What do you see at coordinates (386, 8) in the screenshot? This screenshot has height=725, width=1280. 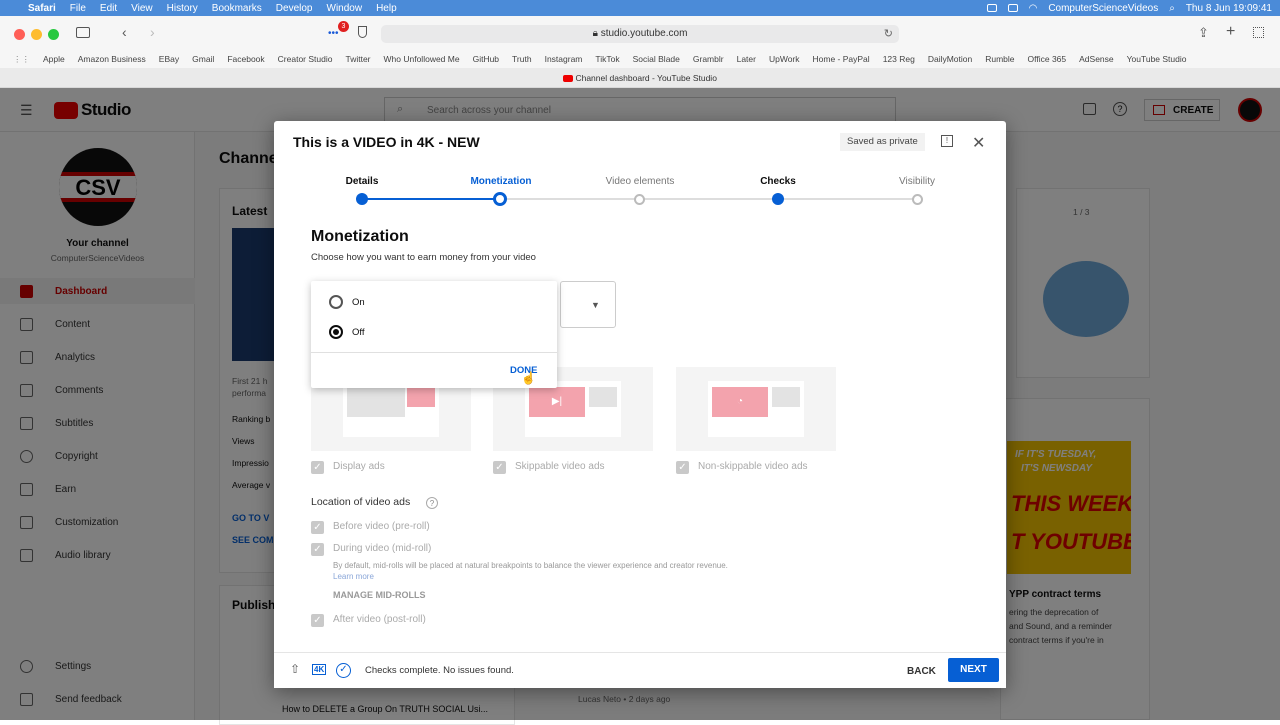 I see `menu-help: Help` at bounding box center [386, 8].